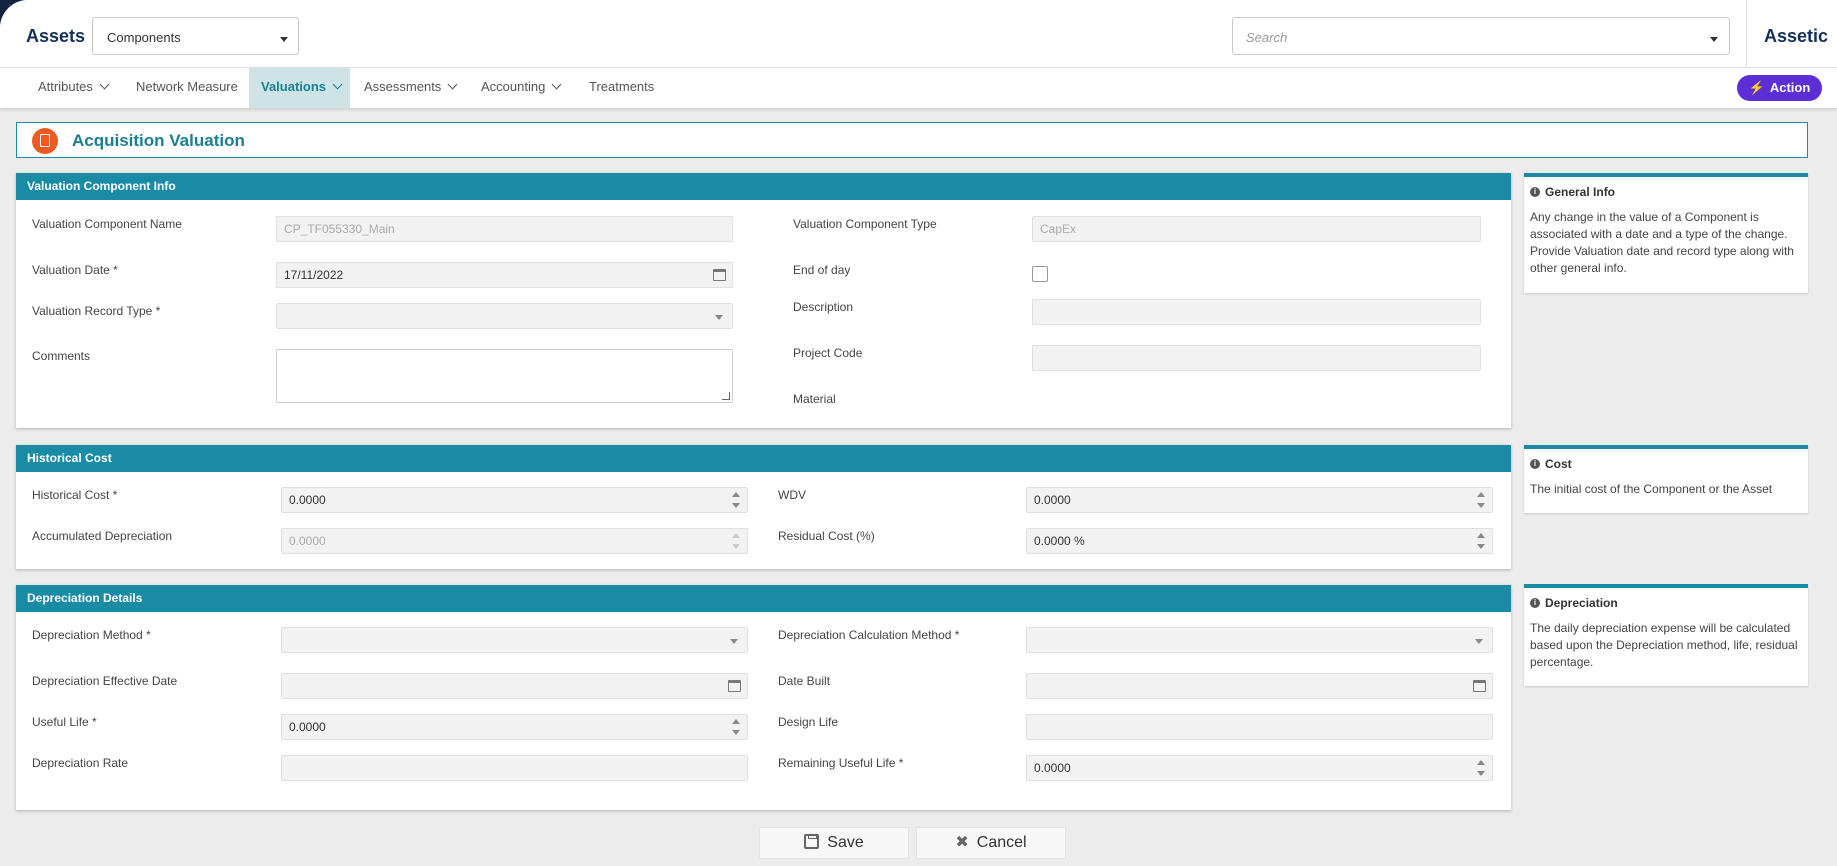  I want to click on nav-item-network-measure: Network Measure, so click(186, 88).